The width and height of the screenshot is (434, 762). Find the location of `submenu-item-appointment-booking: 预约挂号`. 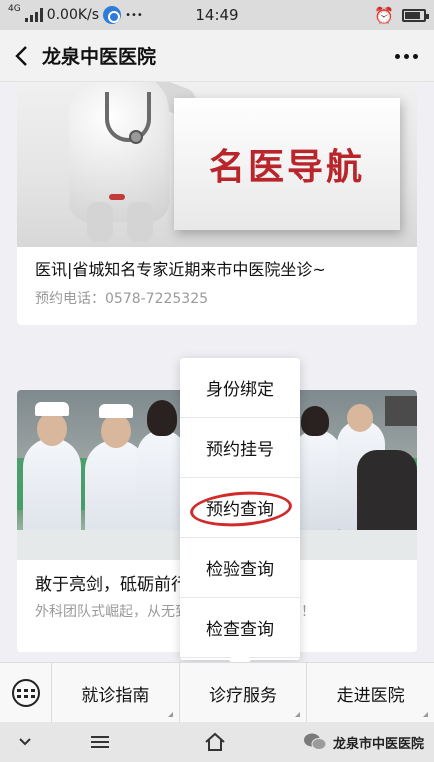

submenu-item-appointment-booking: 预约挂号 is located at coordinates (240, 448).